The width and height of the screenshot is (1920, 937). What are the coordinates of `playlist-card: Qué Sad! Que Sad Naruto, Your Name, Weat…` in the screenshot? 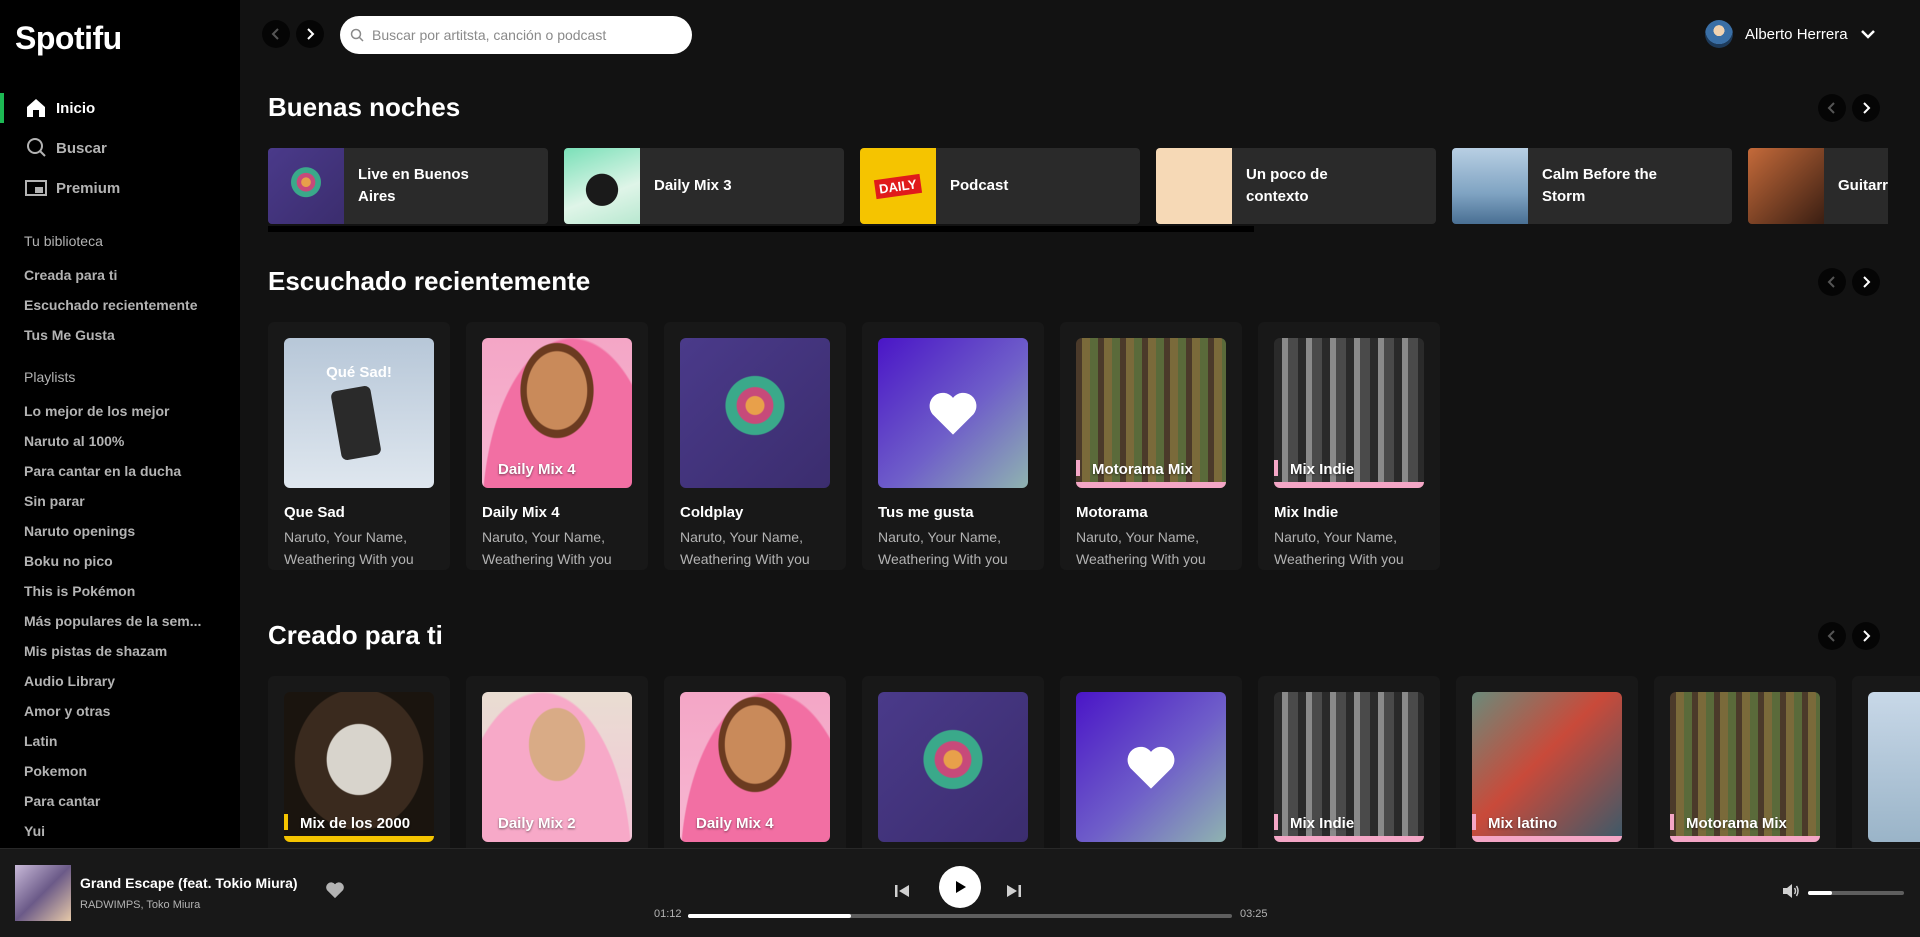 It's located at (359, 446).